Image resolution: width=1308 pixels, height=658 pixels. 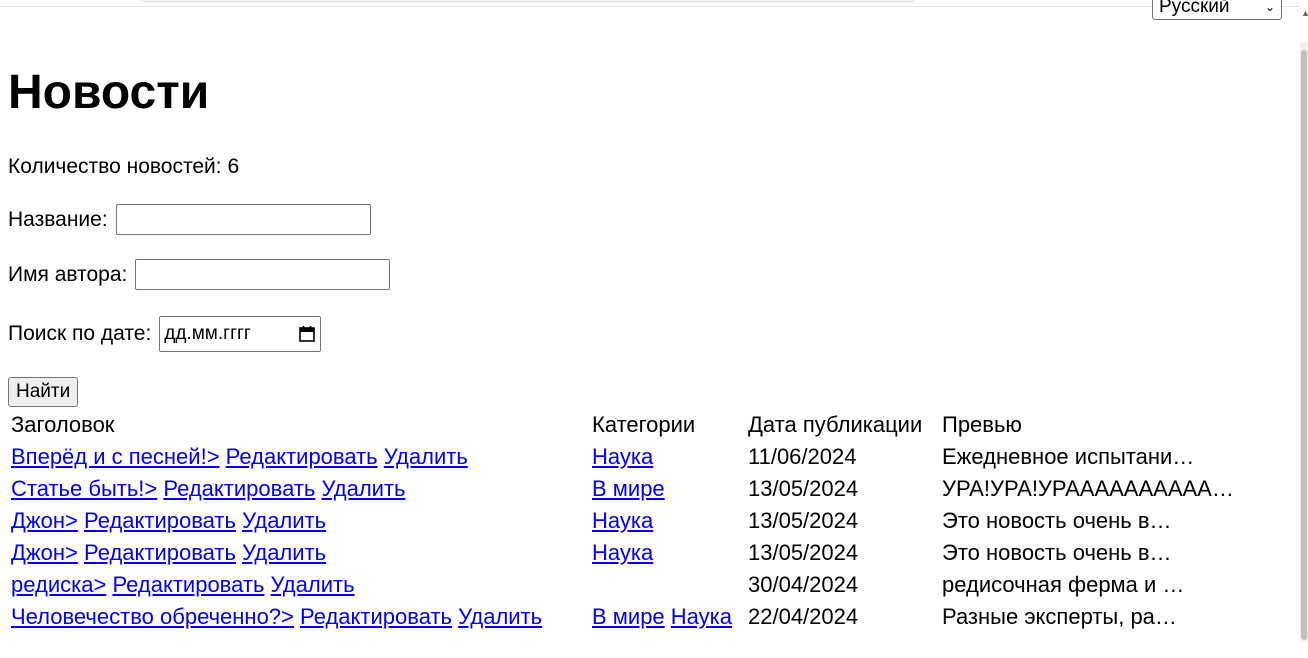 I want to click on date-cell: 30/04/2024, so click(x=803, y=584).